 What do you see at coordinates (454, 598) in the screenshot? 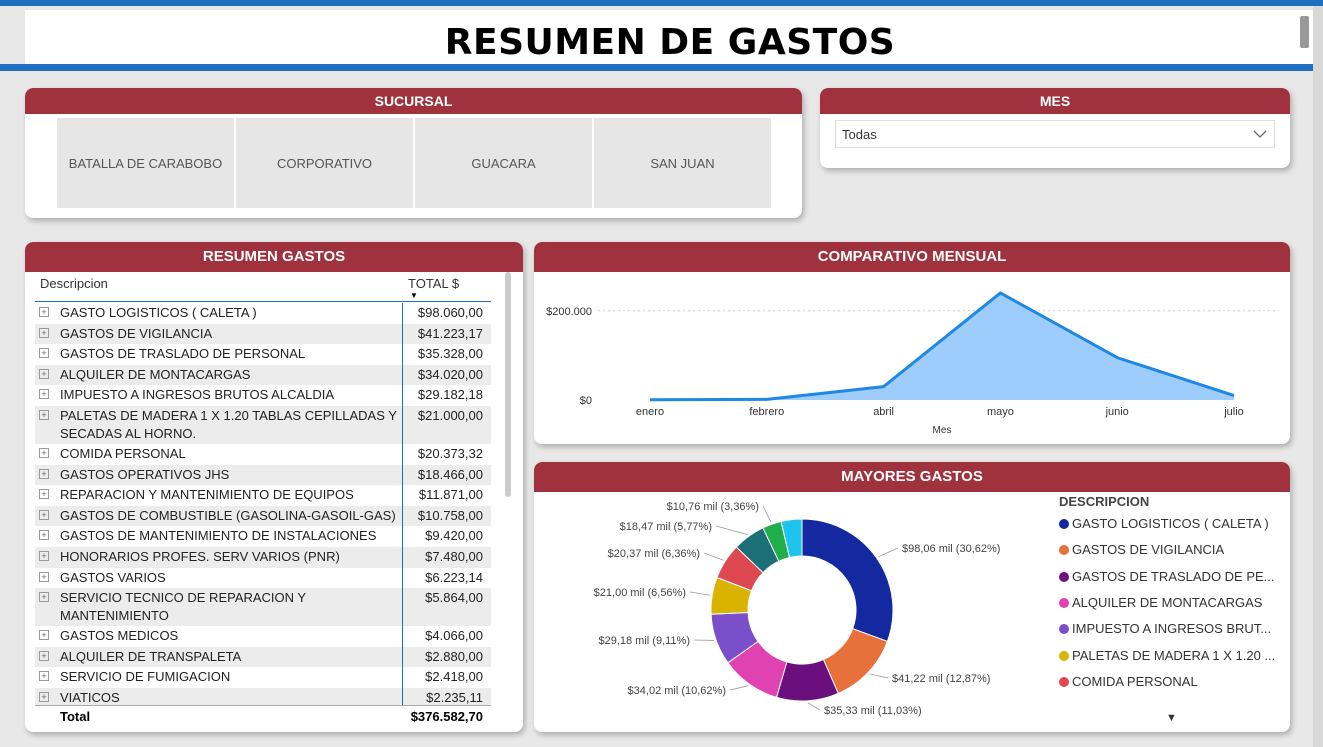
I see `row-total: $5.864,00` at bounding box center [454, 598].